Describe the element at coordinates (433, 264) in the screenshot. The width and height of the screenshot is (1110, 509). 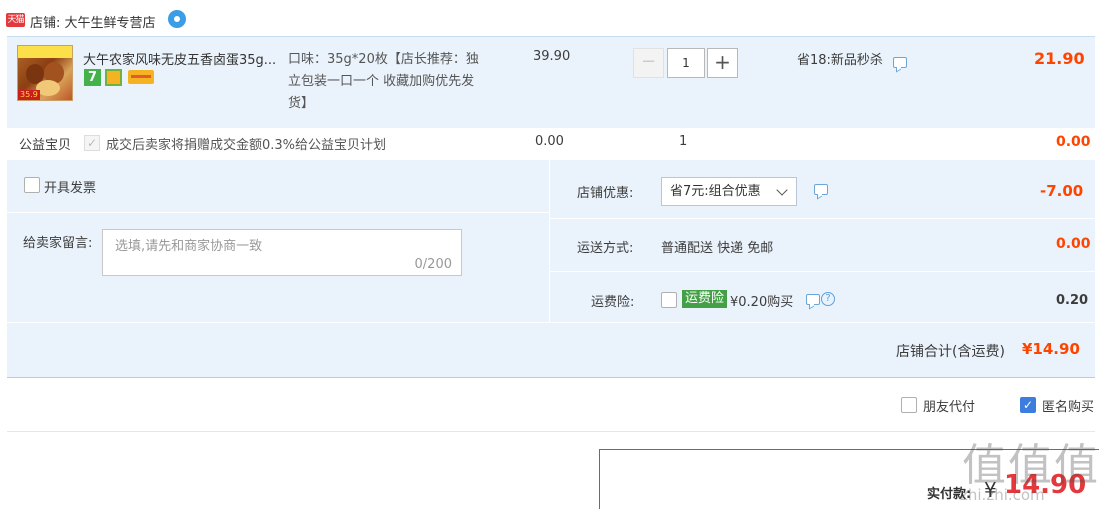
I see `message-char-count: 0/200` at that location.